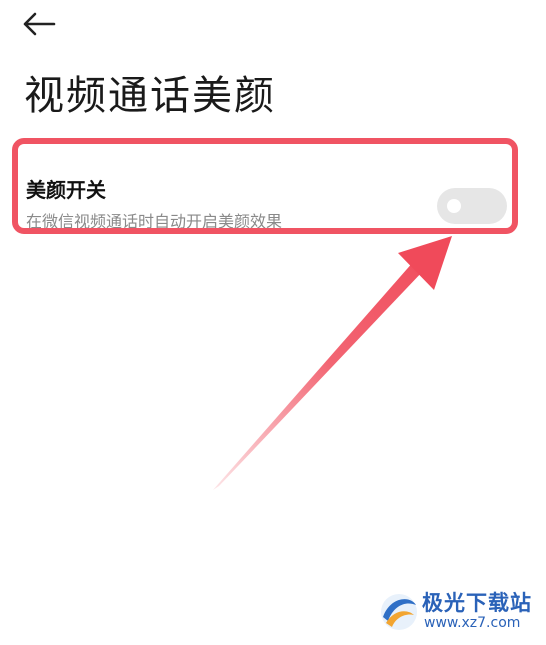  I want to click on watermark-brand: 极光下载站, so click(477, 603).